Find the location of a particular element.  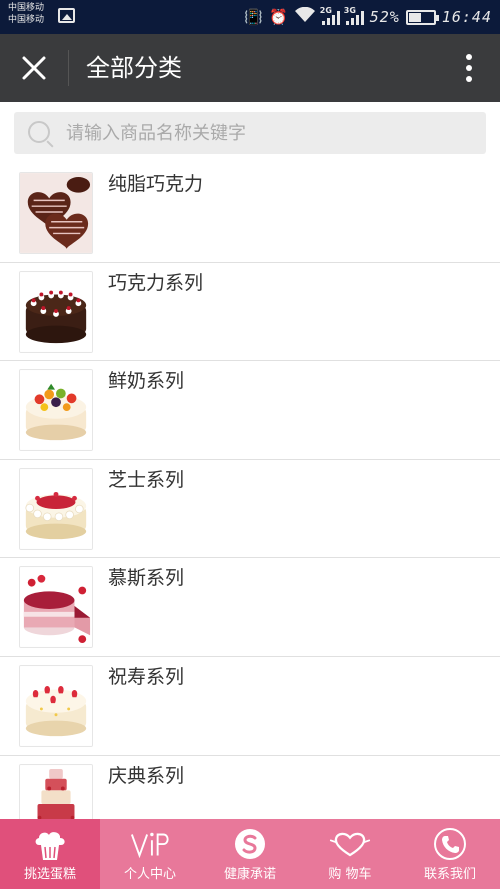

search-input is located at coordinates (266, 133).